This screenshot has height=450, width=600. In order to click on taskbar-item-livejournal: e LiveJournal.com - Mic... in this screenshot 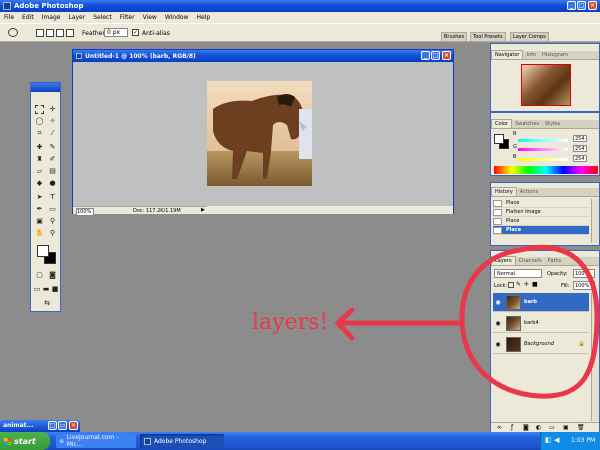, I will do `click(96, 441)`.